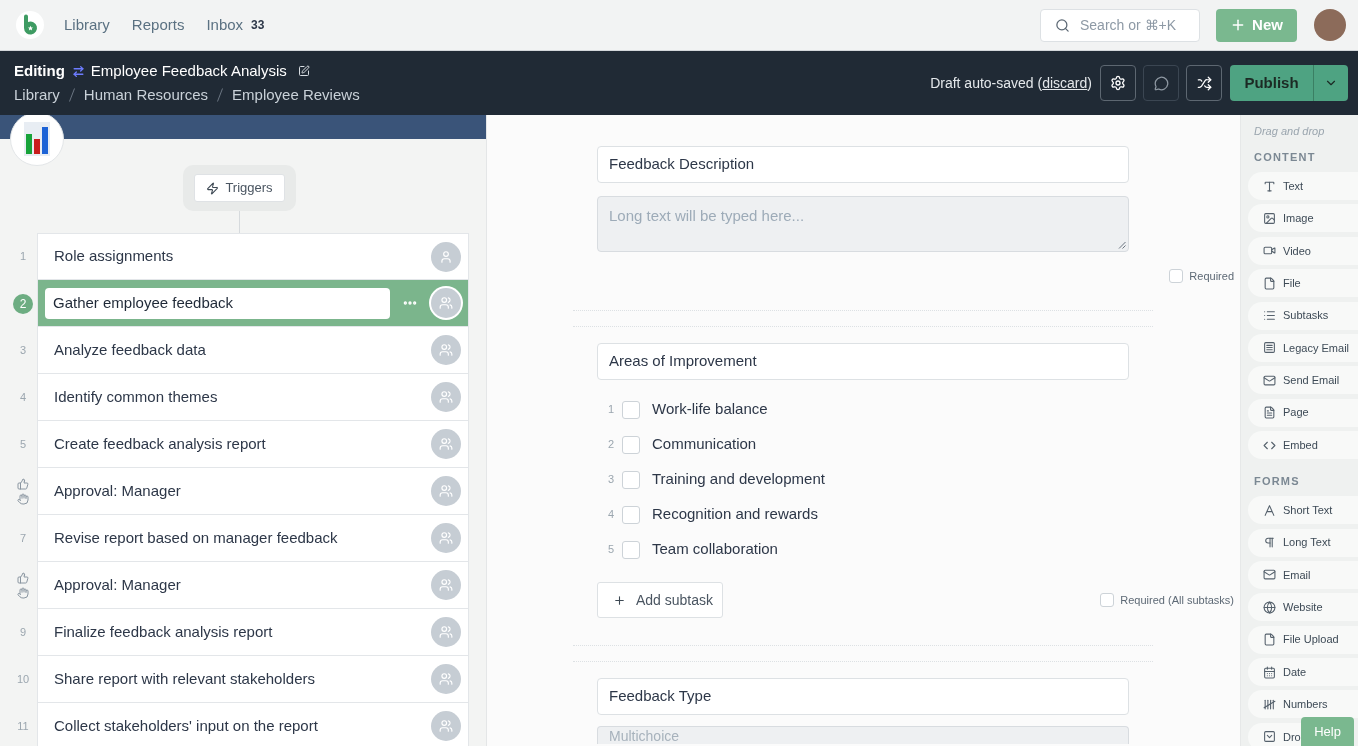 This screenshot has width=1358, height=746. I want to click on palette-item: Embed, so click(1303, 445).